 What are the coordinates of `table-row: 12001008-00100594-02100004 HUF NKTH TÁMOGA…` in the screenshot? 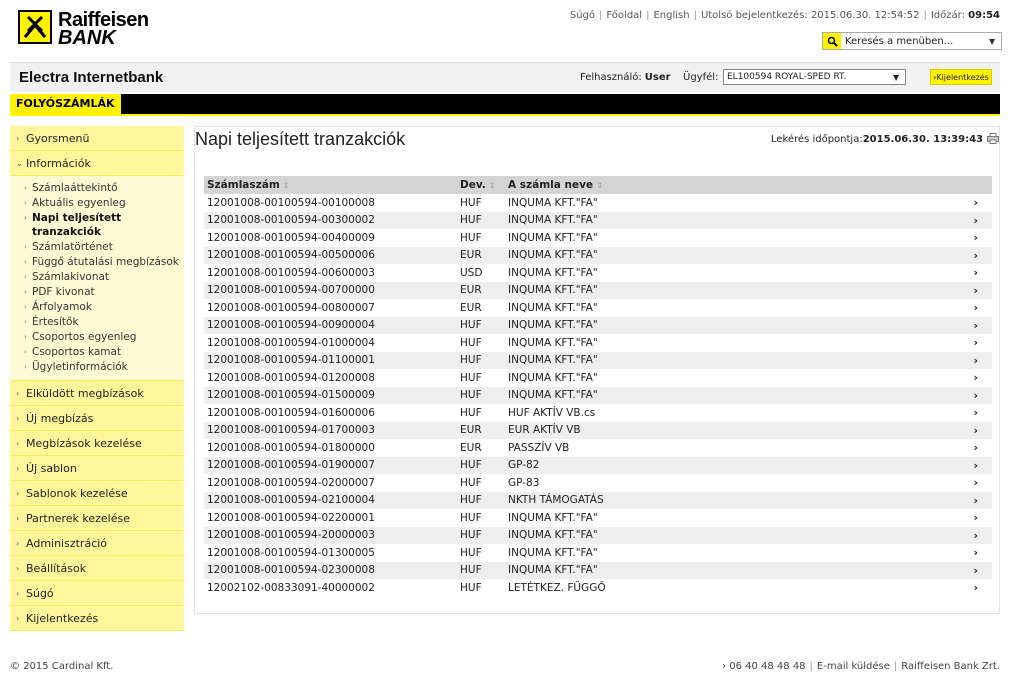 It's located at (598, 500).